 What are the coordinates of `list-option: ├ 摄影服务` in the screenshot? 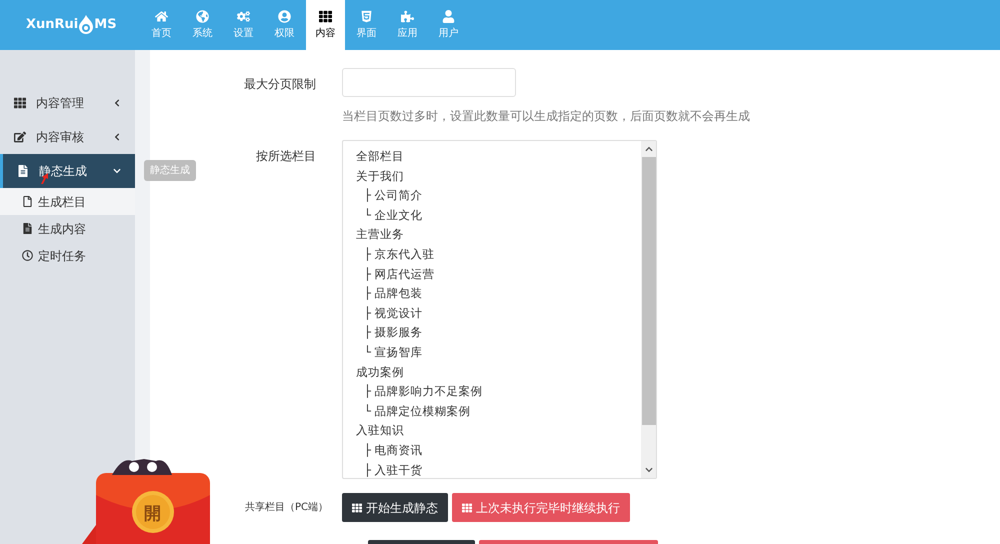 It's located at (498, 333).